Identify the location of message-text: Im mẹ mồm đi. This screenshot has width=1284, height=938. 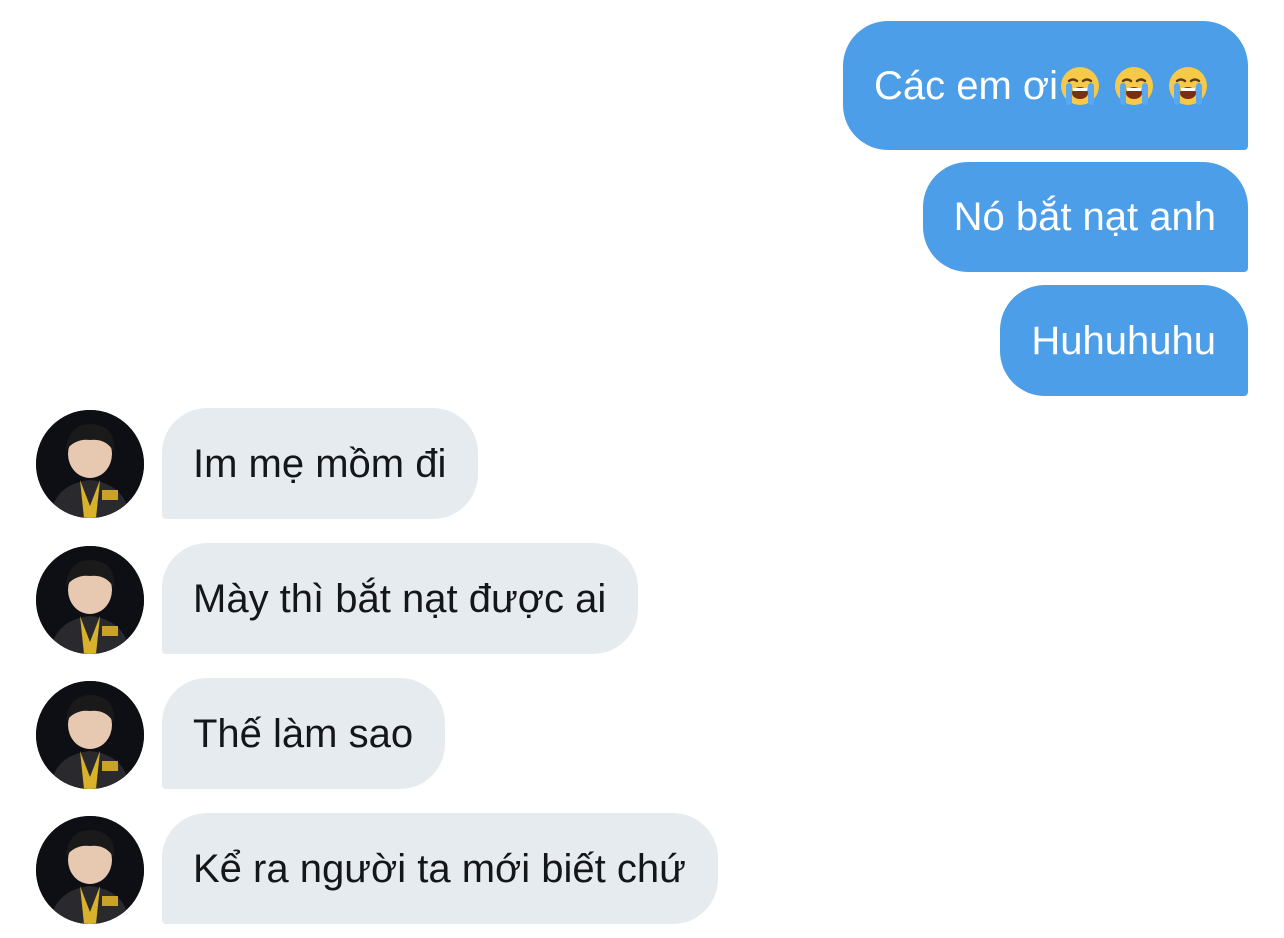
(320, 463).